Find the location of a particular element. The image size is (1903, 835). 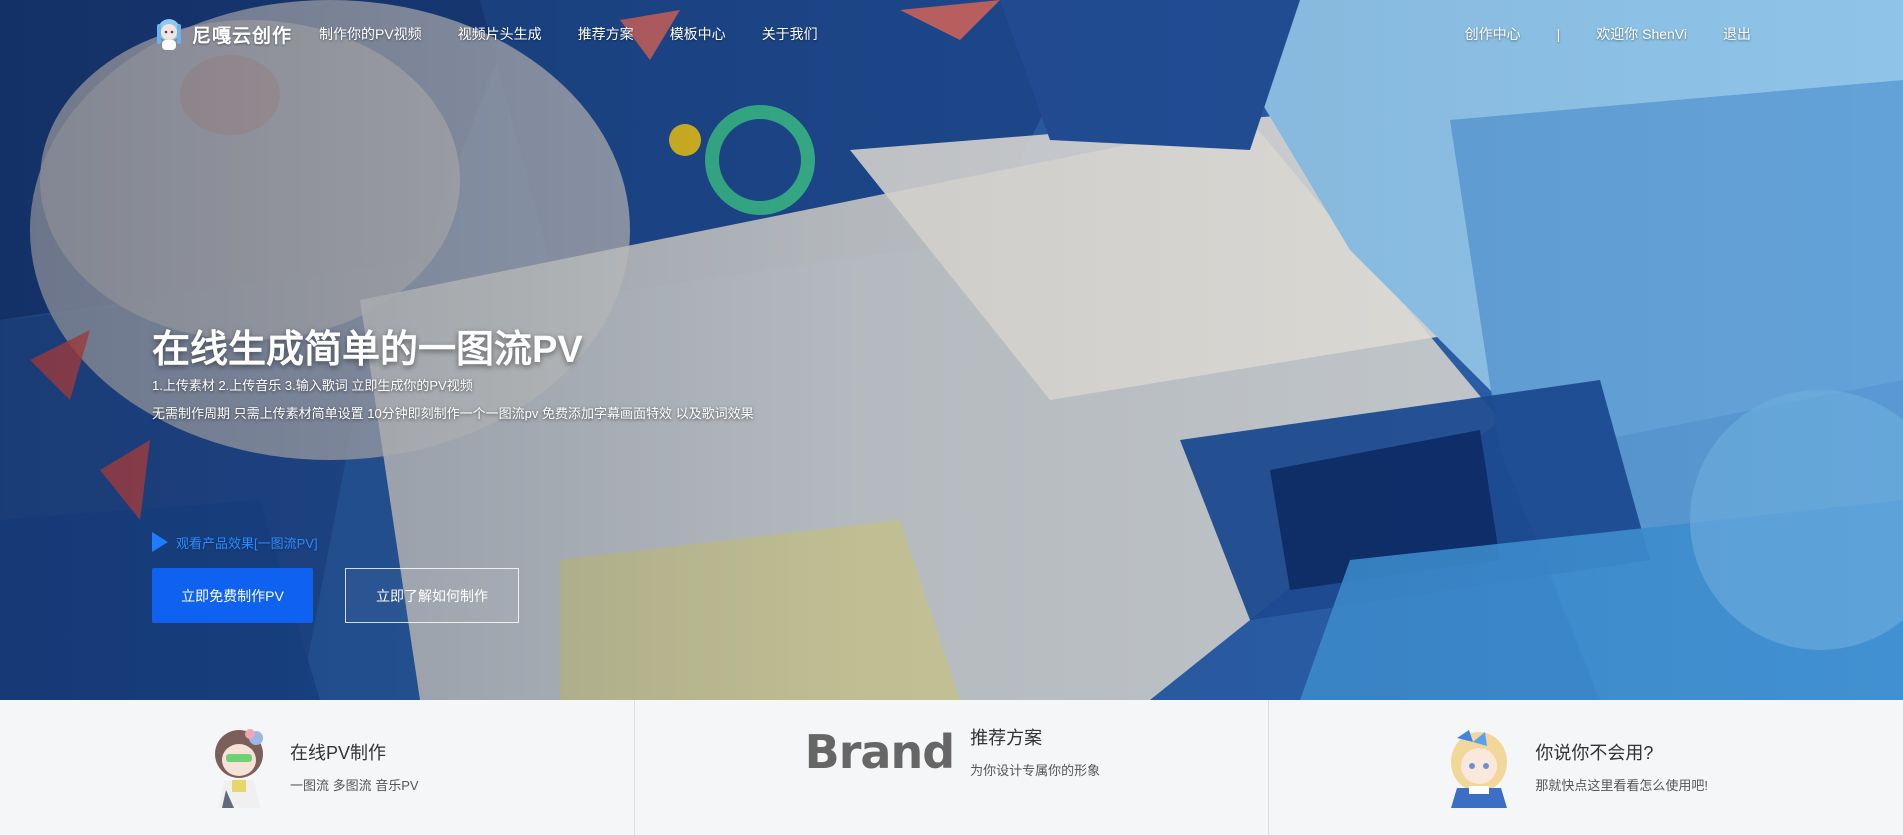

hero-steps: 1.上传素材 2.上传音乐 3.输入歌词 立即生成你的PV视频 is located at coordinates (312, 385).